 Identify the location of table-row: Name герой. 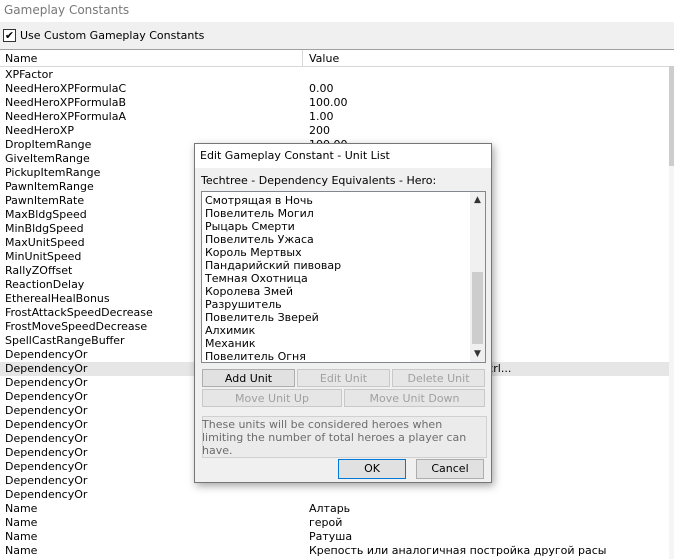
(334, 523).